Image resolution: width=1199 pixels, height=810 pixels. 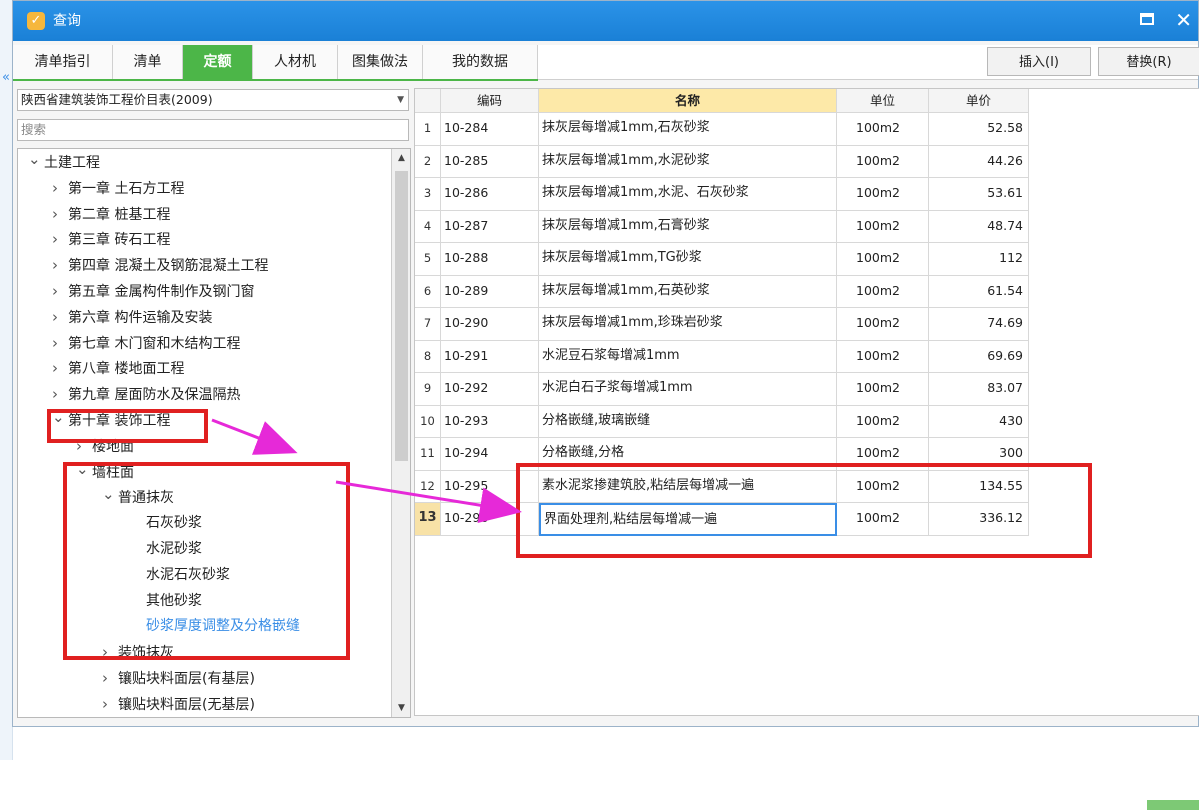 I want to click on cell-n: 12, so click(x=428, y=486).